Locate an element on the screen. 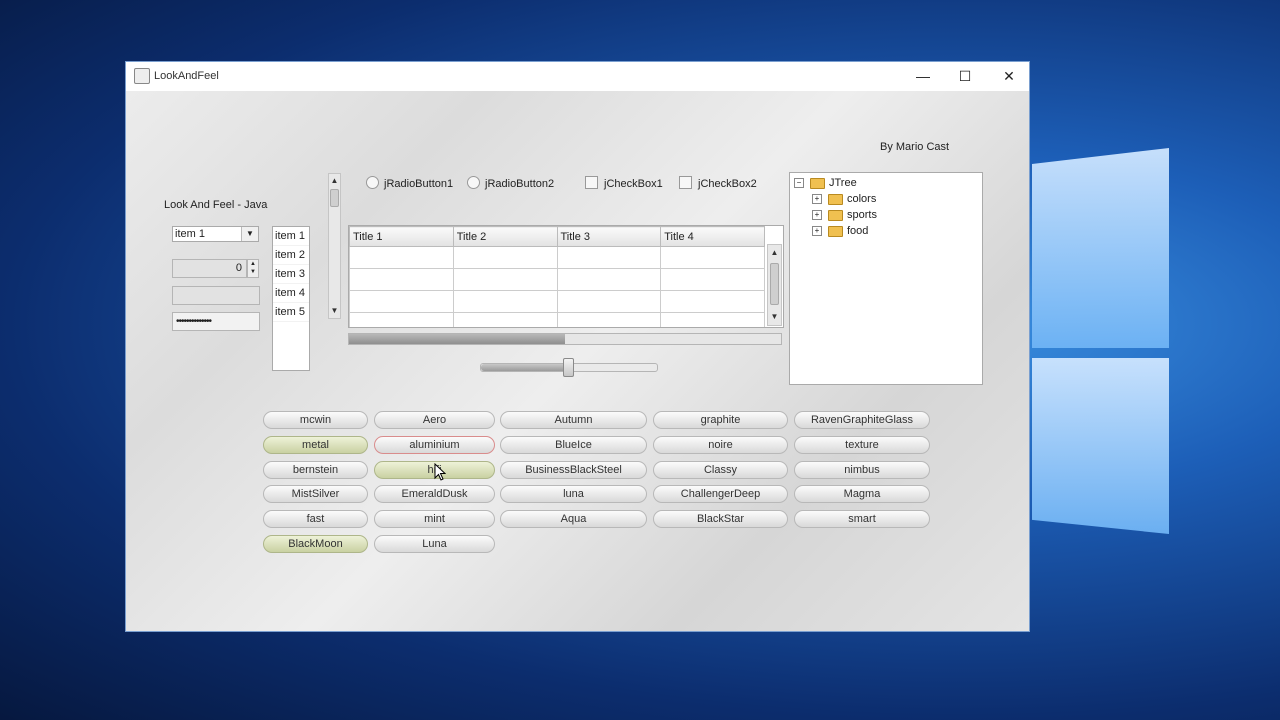 Image resolution: width=1280 pixels, height=720 pixels. minimize-button: — is located at coordinates (923, 76).